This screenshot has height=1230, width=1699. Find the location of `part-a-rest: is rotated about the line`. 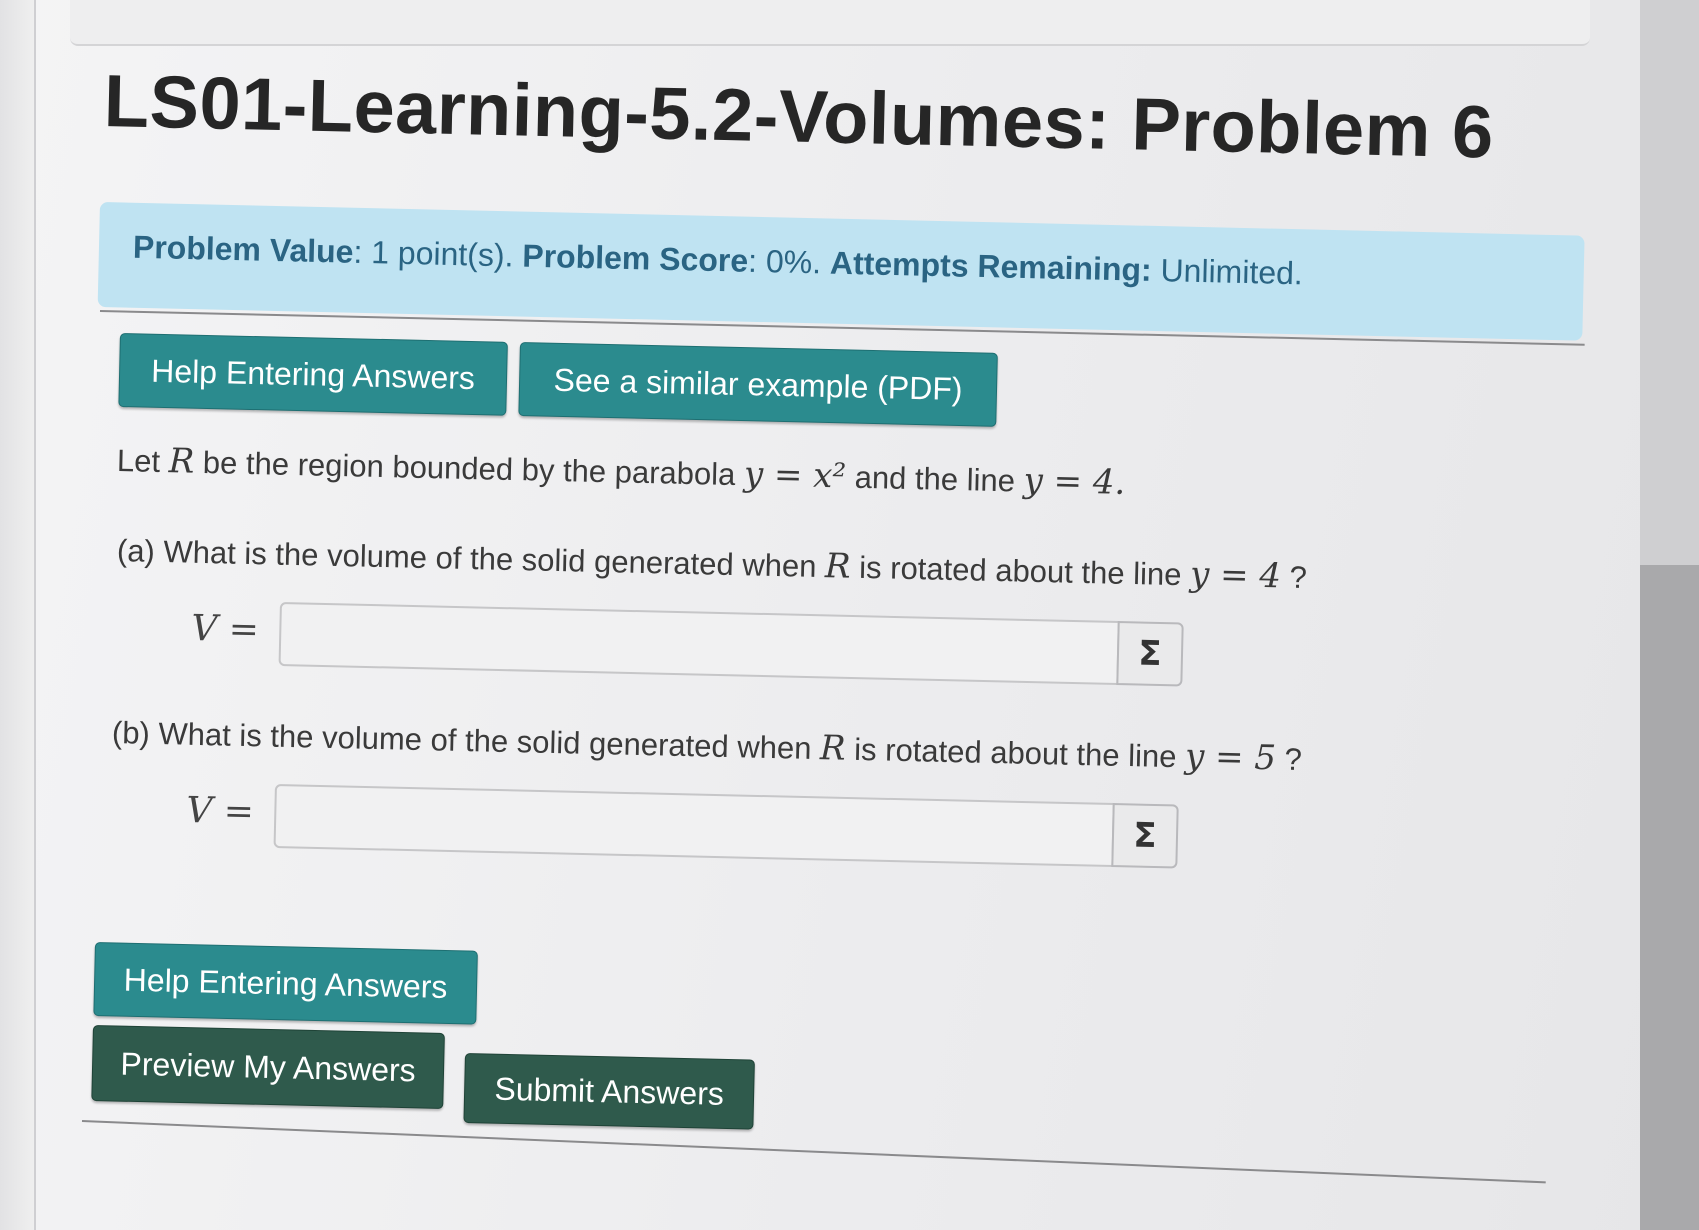

part-a-rest: is rotated about the line is located at coordinates (1020, 571).